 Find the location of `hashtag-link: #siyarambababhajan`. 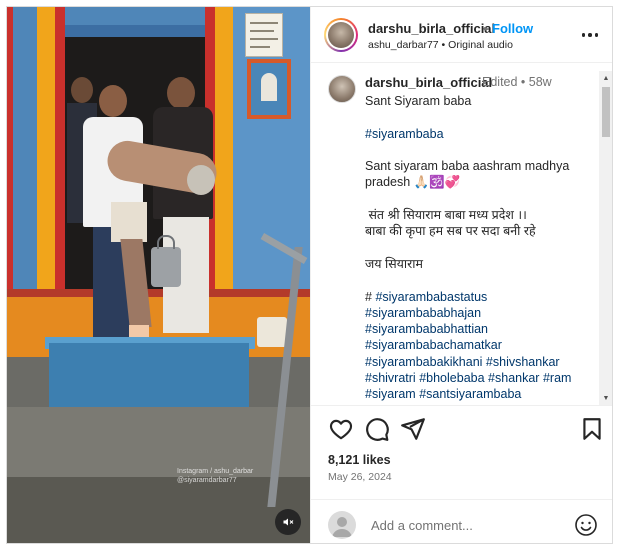

hashtag-link: #siyarambababhajan is located at coordinates (423, 313).